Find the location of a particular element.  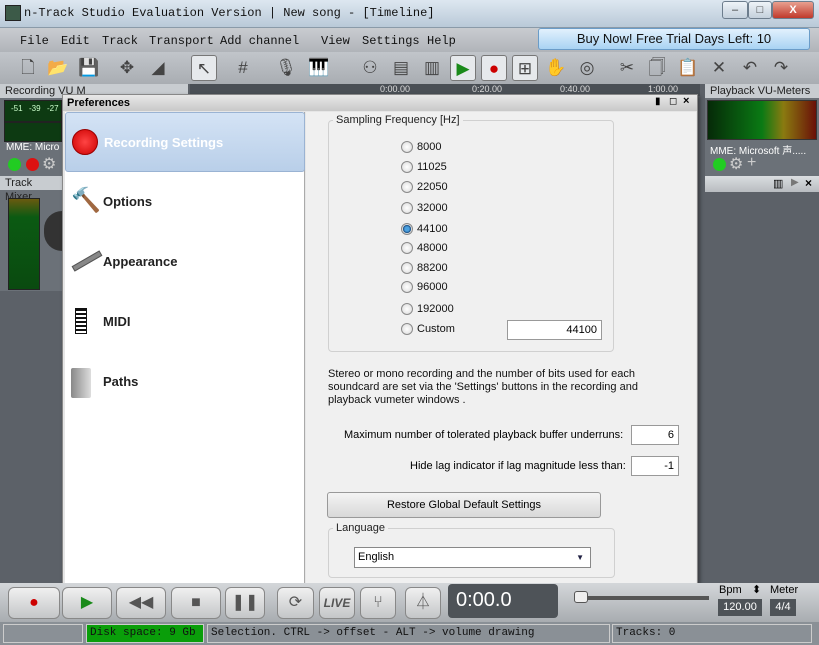

pause-button: ❚❚ is located at coordinates (245, 603).